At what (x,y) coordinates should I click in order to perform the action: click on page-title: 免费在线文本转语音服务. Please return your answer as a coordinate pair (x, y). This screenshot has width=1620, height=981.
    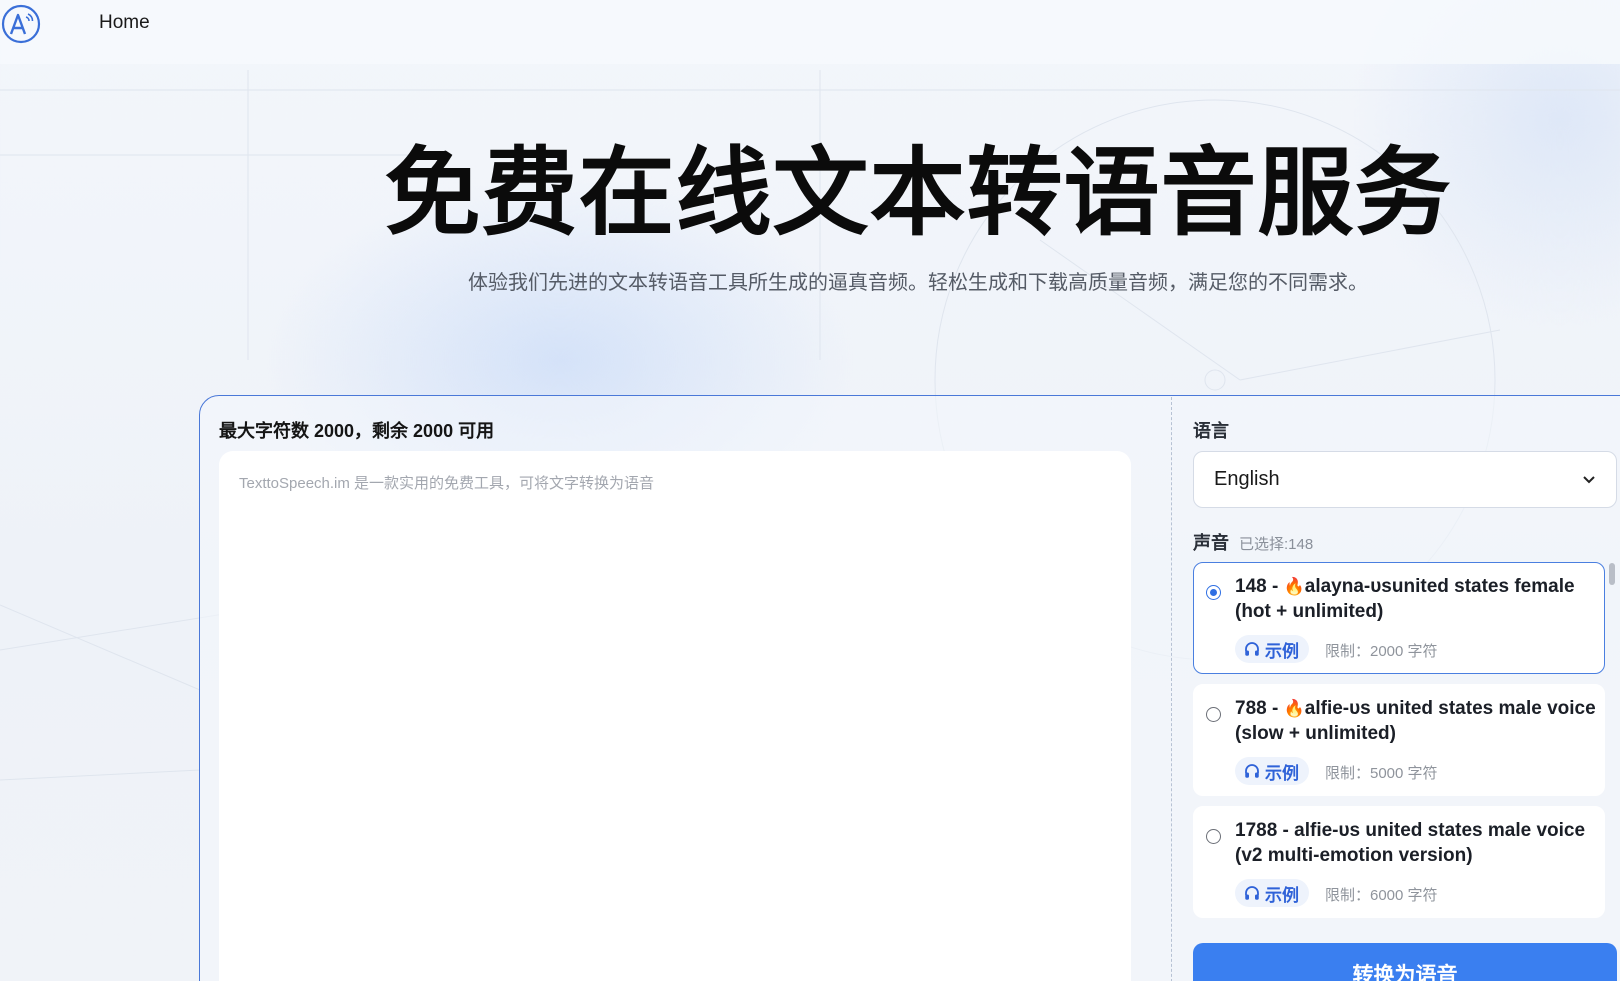
    Looking at the image, I should click on (918, 193).